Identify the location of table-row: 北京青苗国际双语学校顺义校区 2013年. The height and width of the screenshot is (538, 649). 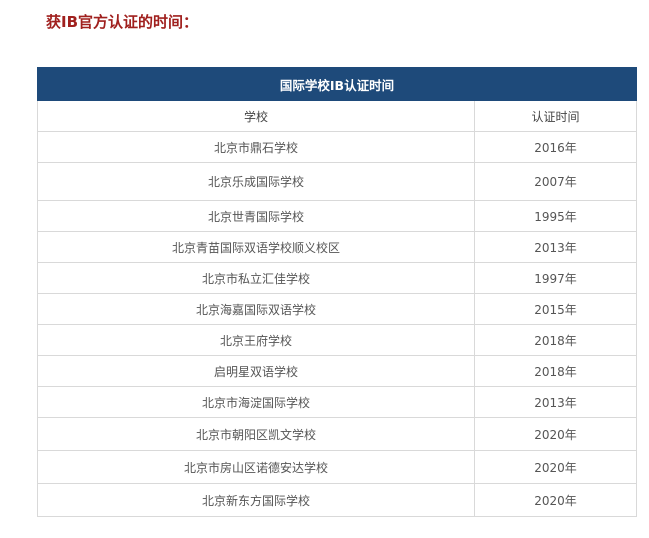
(337, 247).